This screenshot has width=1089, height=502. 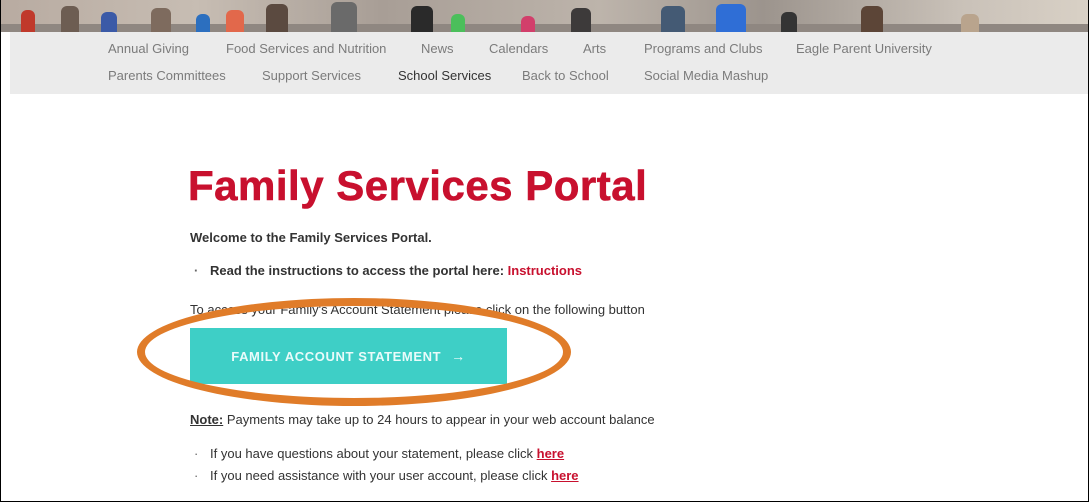 I want to click on user-account-here-link: here, so click(x=564, y=475).